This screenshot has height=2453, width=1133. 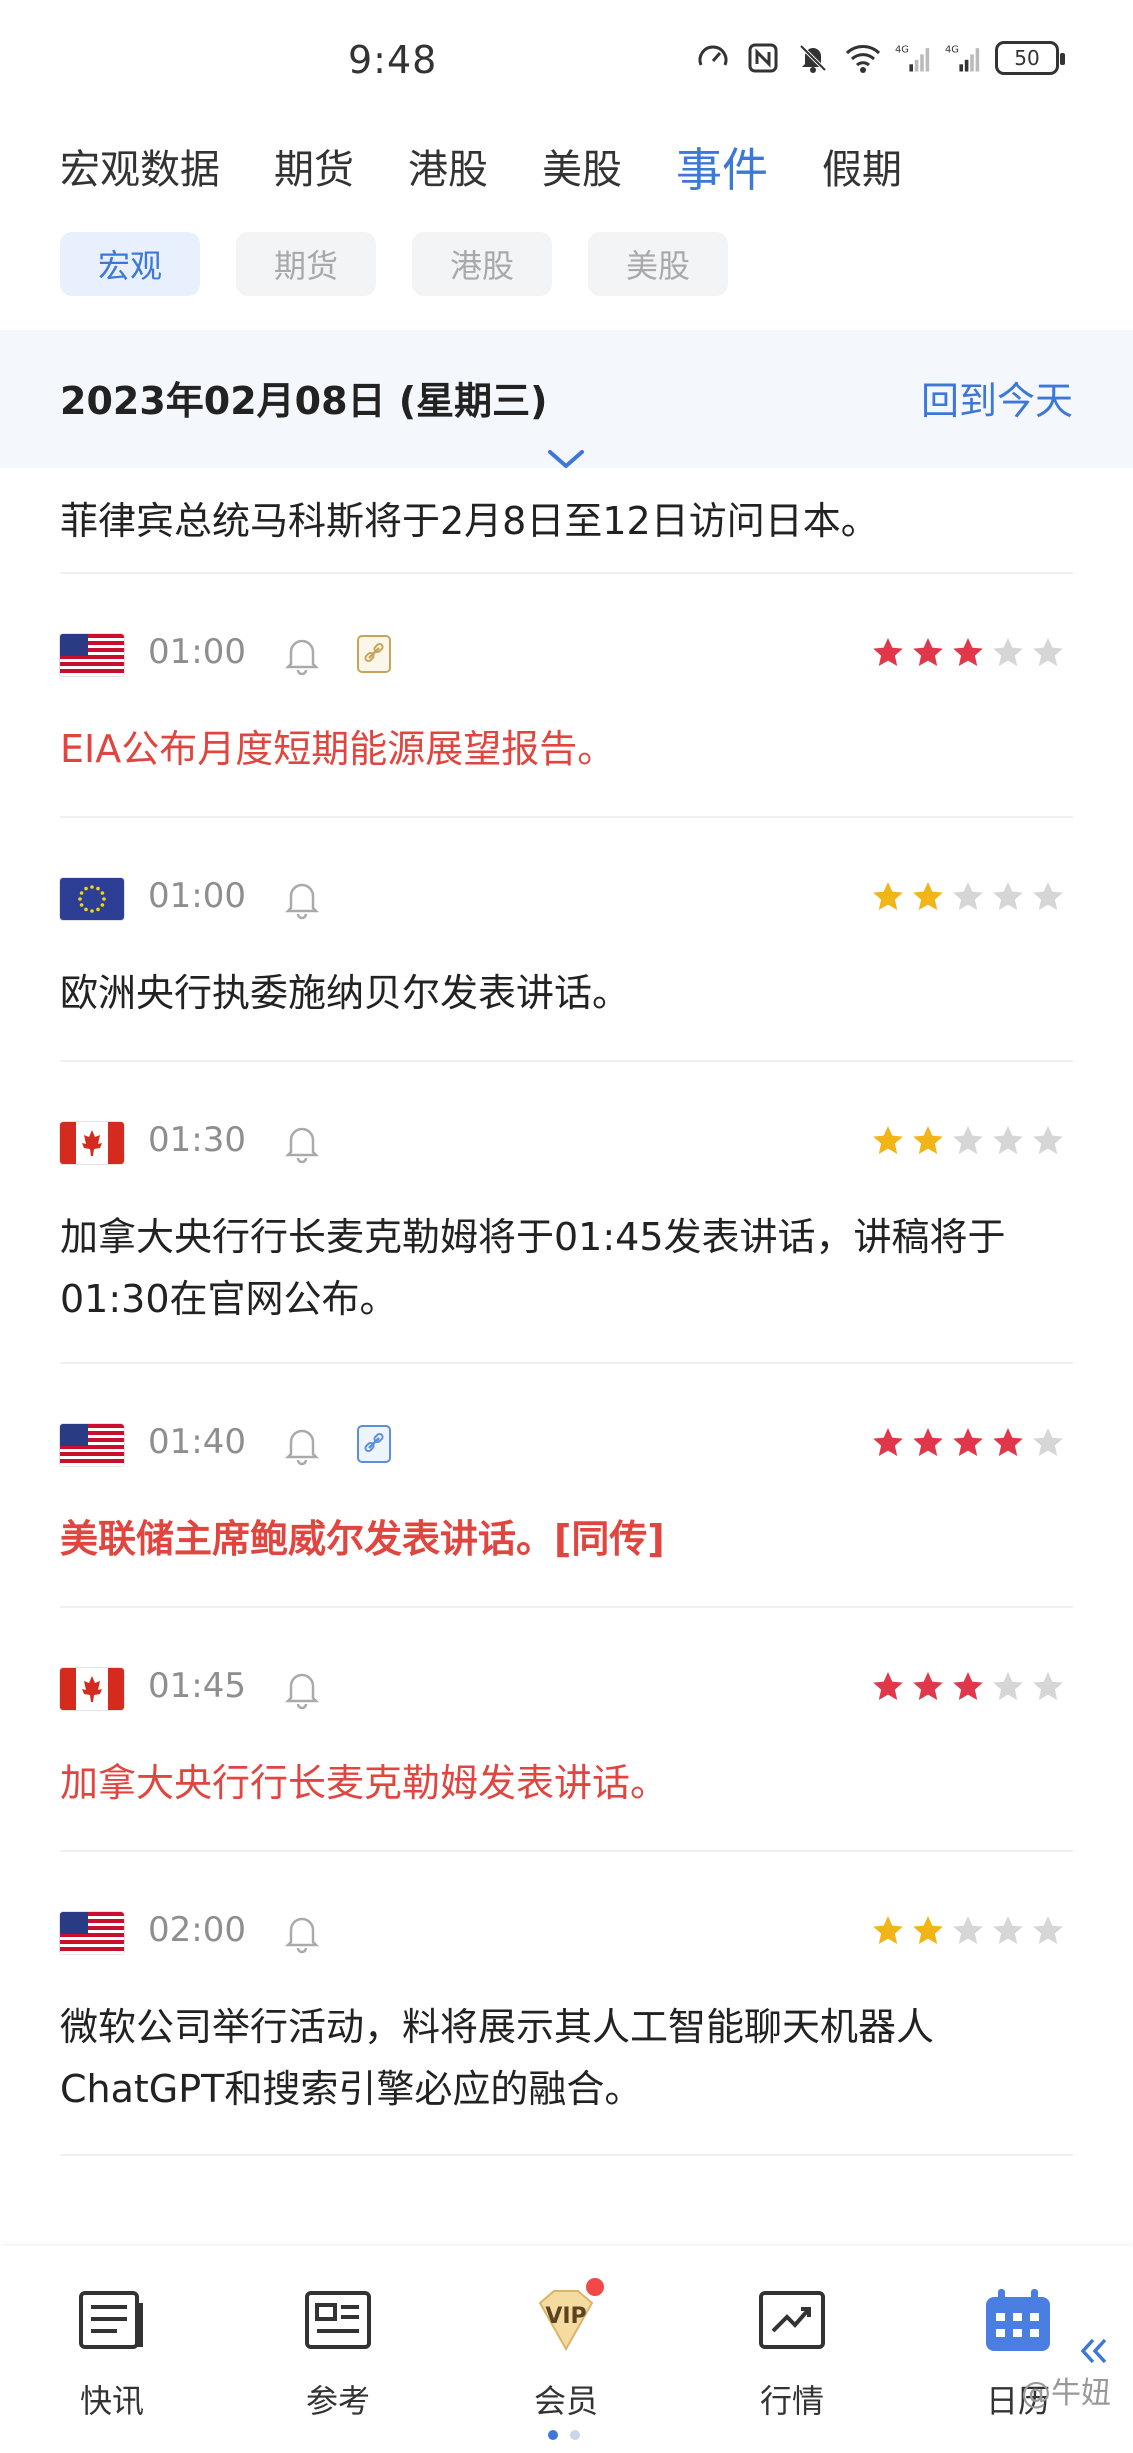 What do you see at coordinates (1094, 2351) in the screenshot?
I see `double-chevron-left-icon` at bounding box center [1094, 2351].